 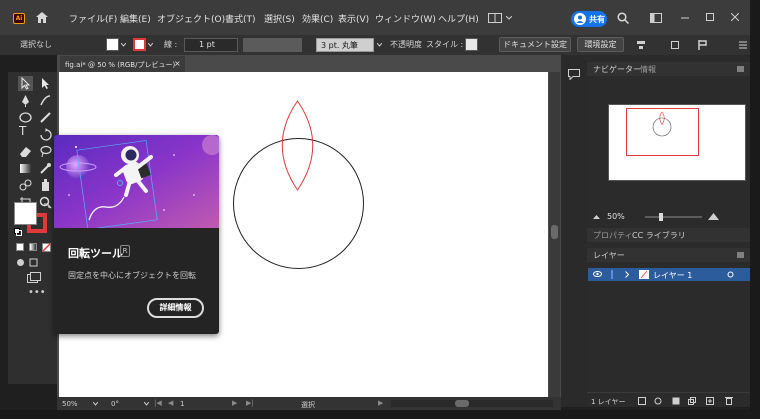 What do you see at coordinates (685, 18) in the screenshot?
I see `minimize-icon` at bounding box center [685, 18].